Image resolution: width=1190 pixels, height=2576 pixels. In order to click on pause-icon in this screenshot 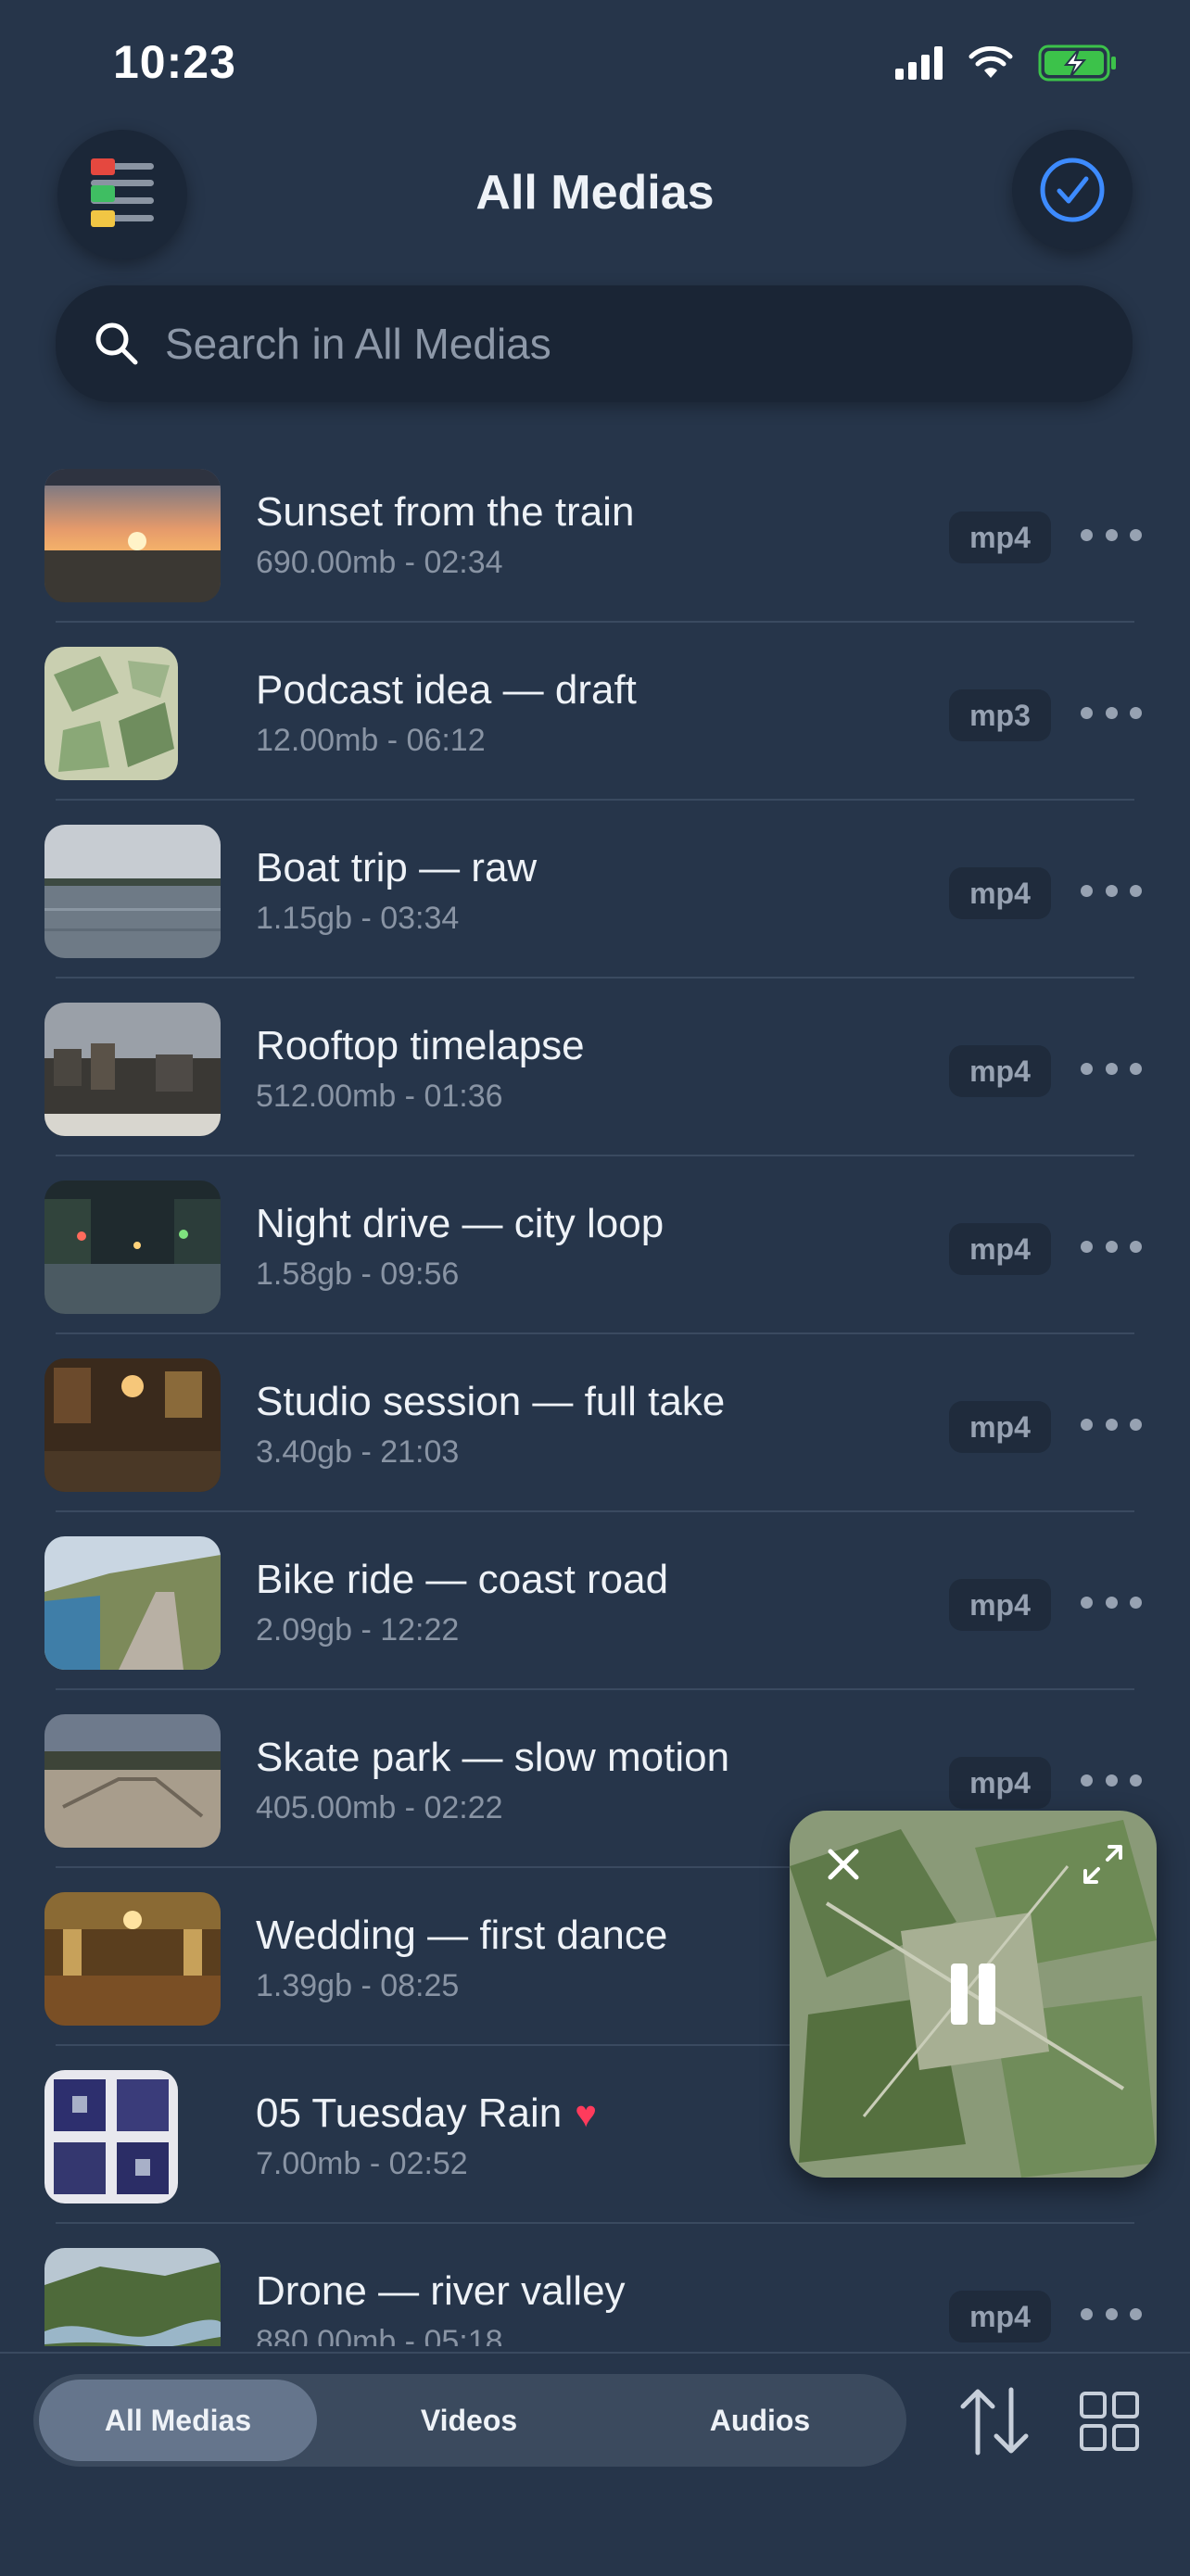, I will do `click(973, 1994)`.